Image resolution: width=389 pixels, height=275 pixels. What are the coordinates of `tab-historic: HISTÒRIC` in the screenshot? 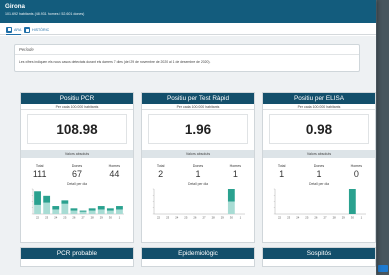 It's located at (36, 30).